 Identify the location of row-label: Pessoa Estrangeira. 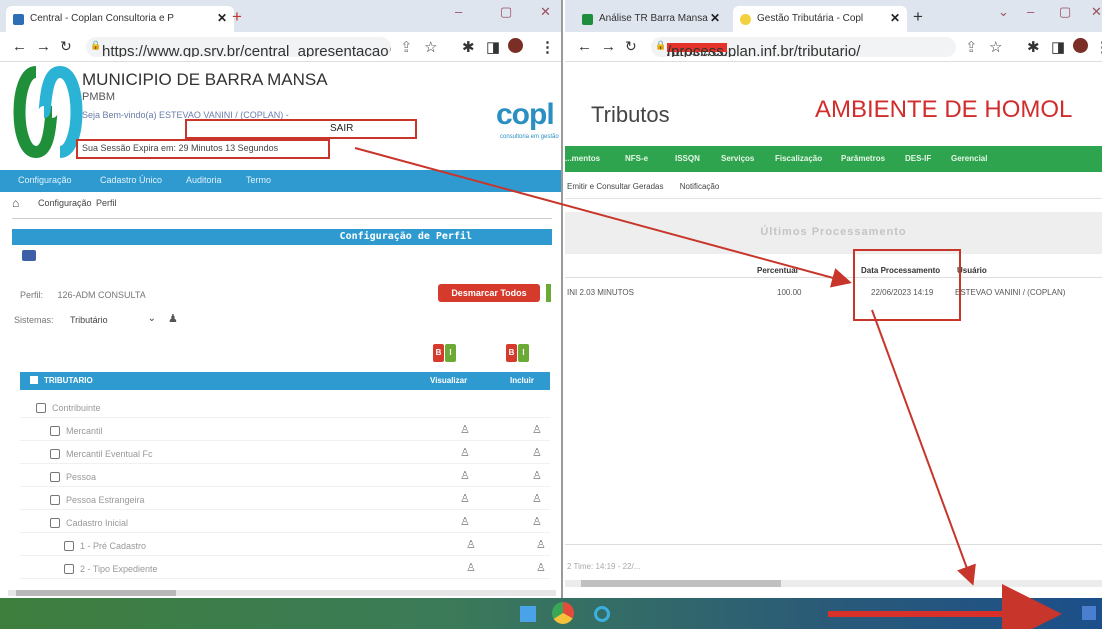
(105, 500).